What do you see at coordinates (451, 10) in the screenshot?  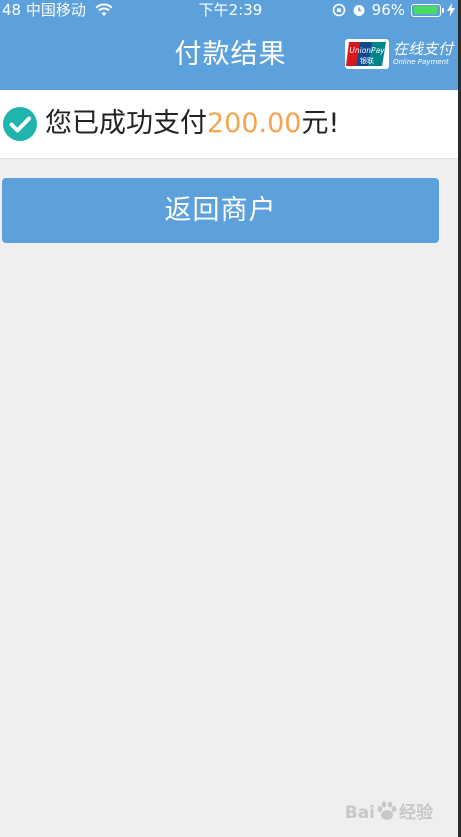 I see `charging-bolt-icon` at bounding box center [451, 10].